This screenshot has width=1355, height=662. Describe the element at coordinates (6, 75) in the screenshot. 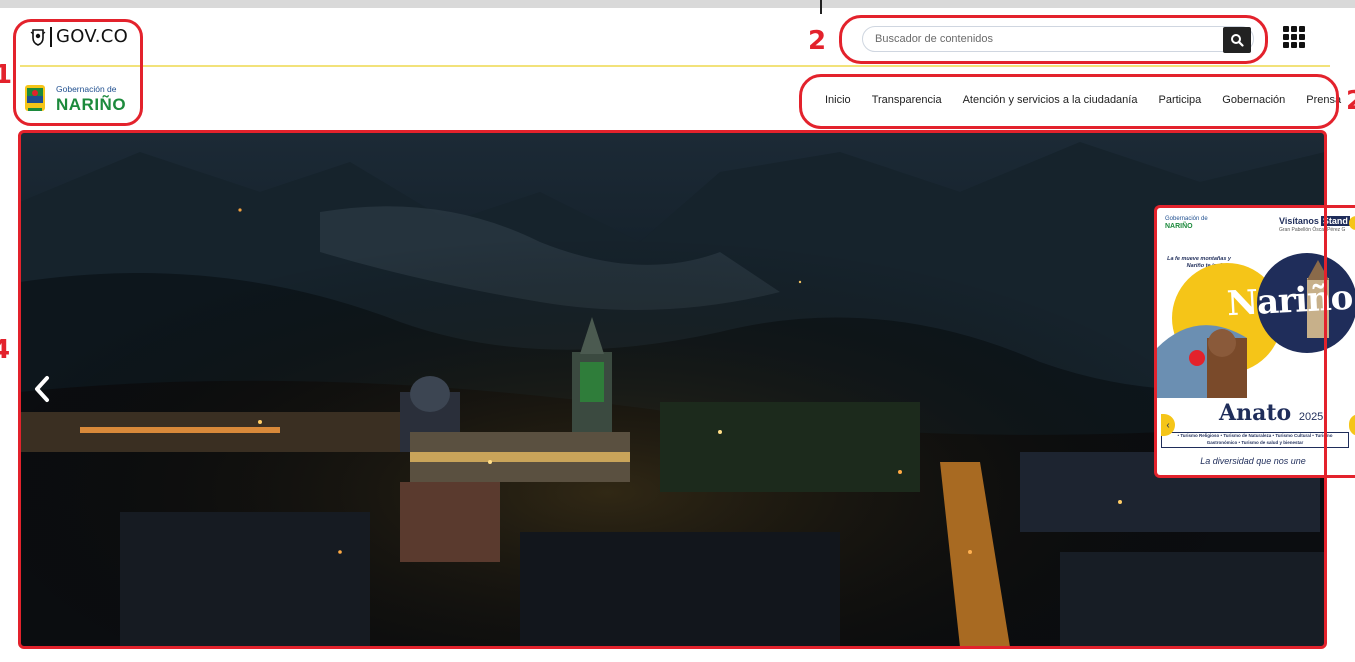

I see `annotation-number-1: 1` at that location.